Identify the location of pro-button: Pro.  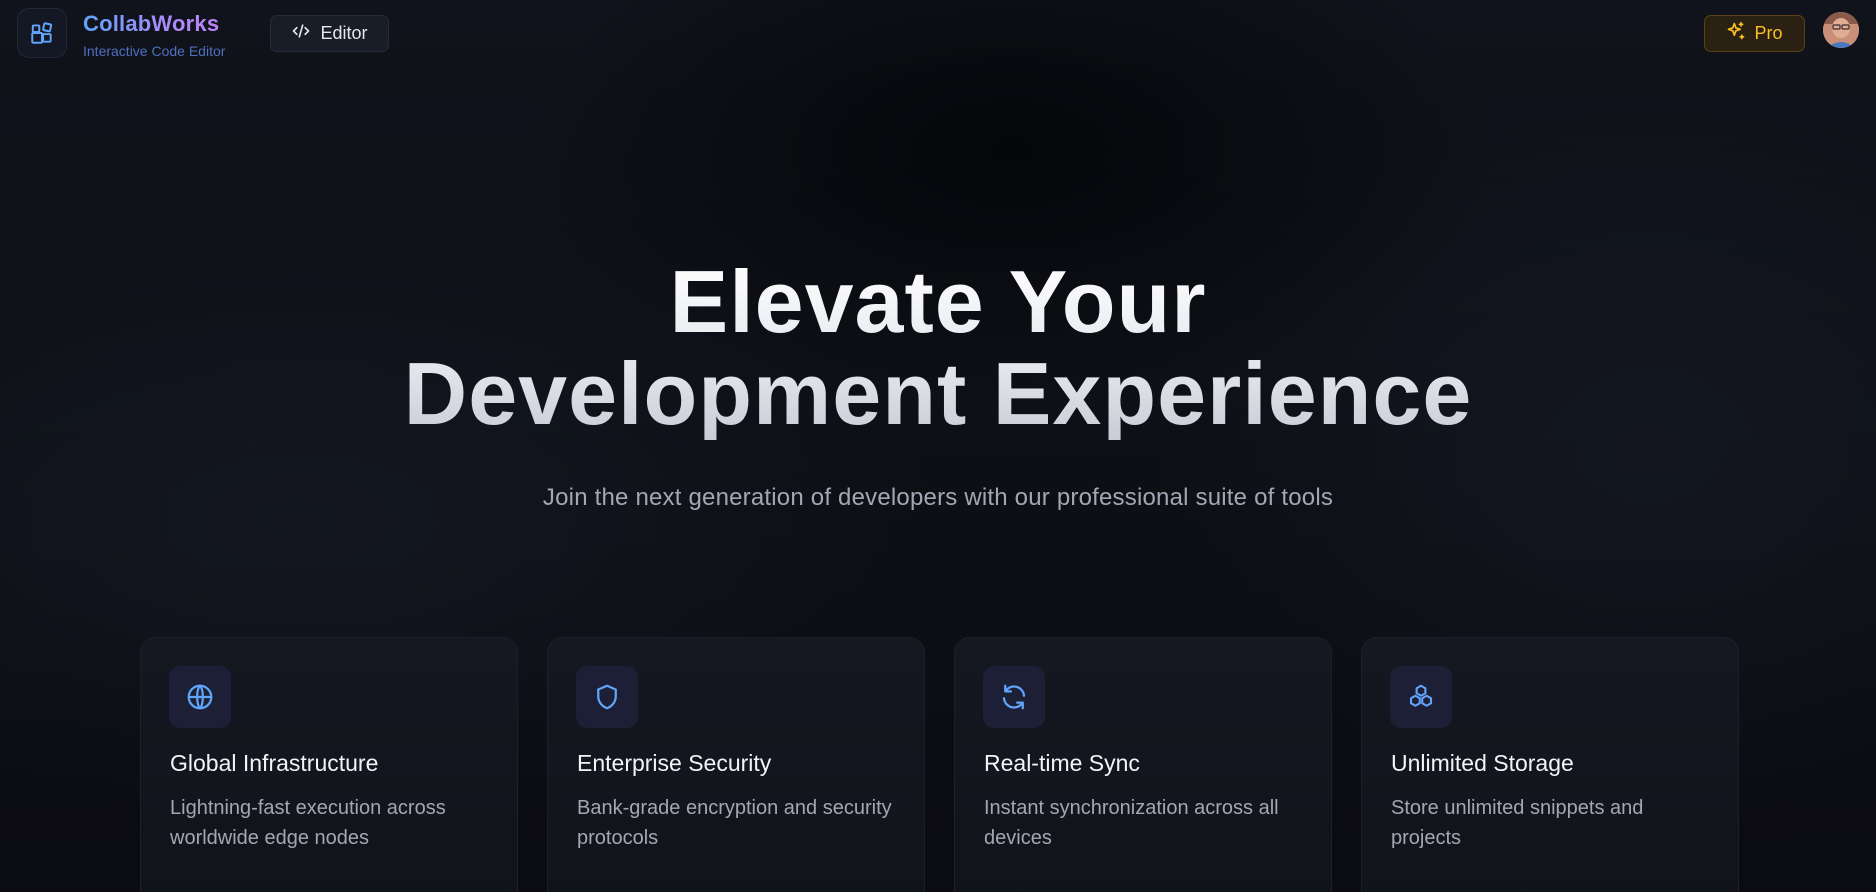
(1754, 33).